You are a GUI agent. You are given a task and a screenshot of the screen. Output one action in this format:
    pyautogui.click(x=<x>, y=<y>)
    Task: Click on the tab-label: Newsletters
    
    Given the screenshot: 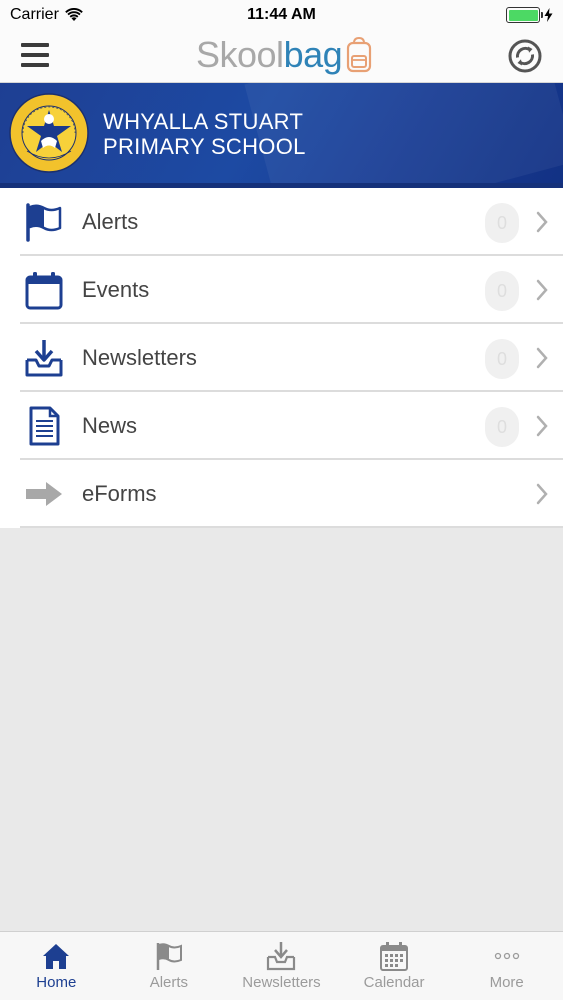 What is the action you would take?
    pyautogui.click(x=281, y=982)
    